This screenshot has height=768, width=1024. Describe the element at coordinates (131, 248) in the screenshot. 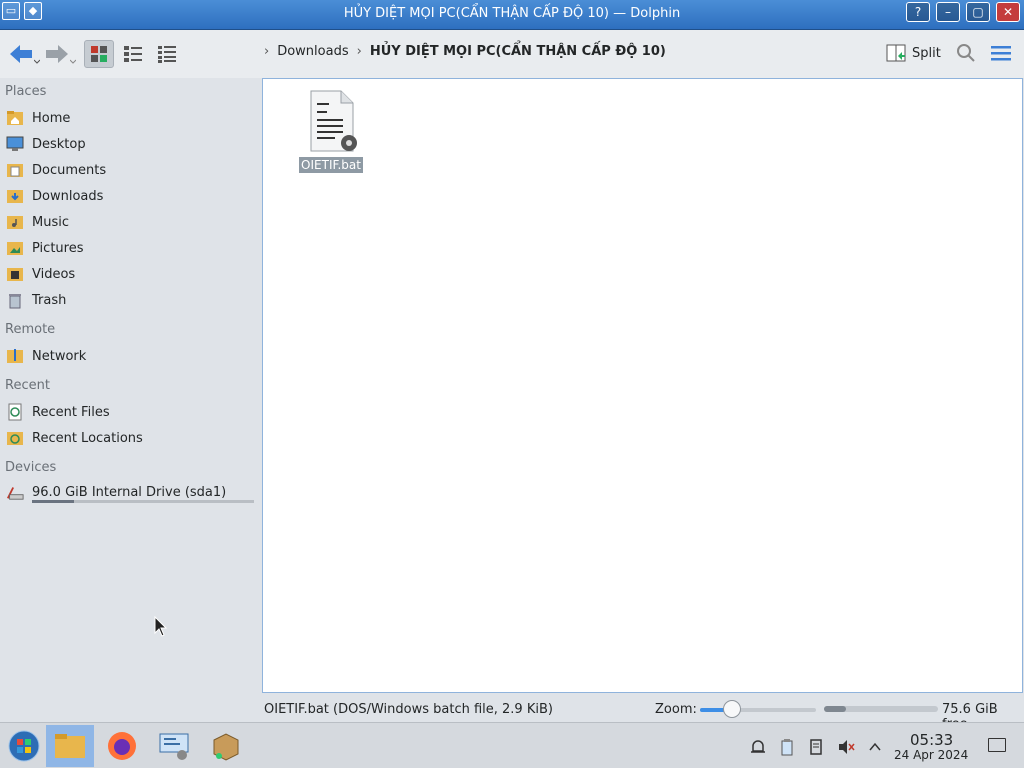

I see `sidebar-item-pictures: Pictures` at that location.